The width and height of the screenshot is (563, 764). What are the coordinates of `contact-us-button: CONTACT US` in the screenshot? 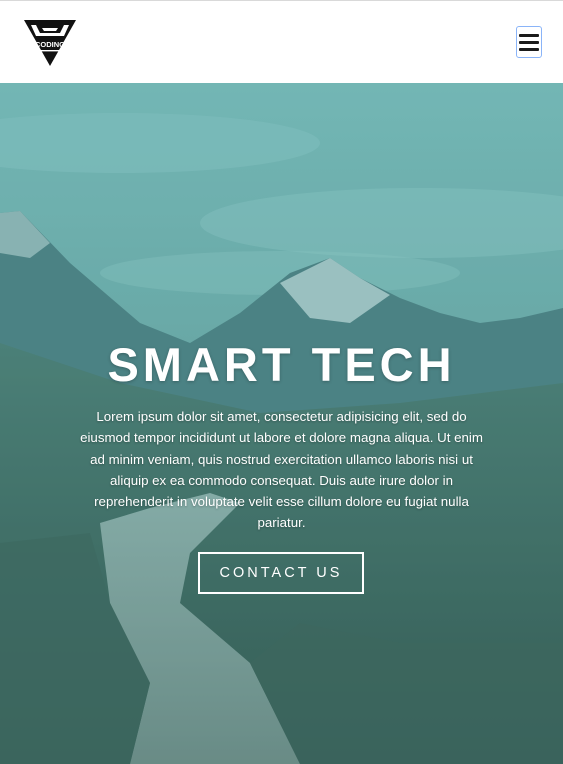 It's located at (281, 573).